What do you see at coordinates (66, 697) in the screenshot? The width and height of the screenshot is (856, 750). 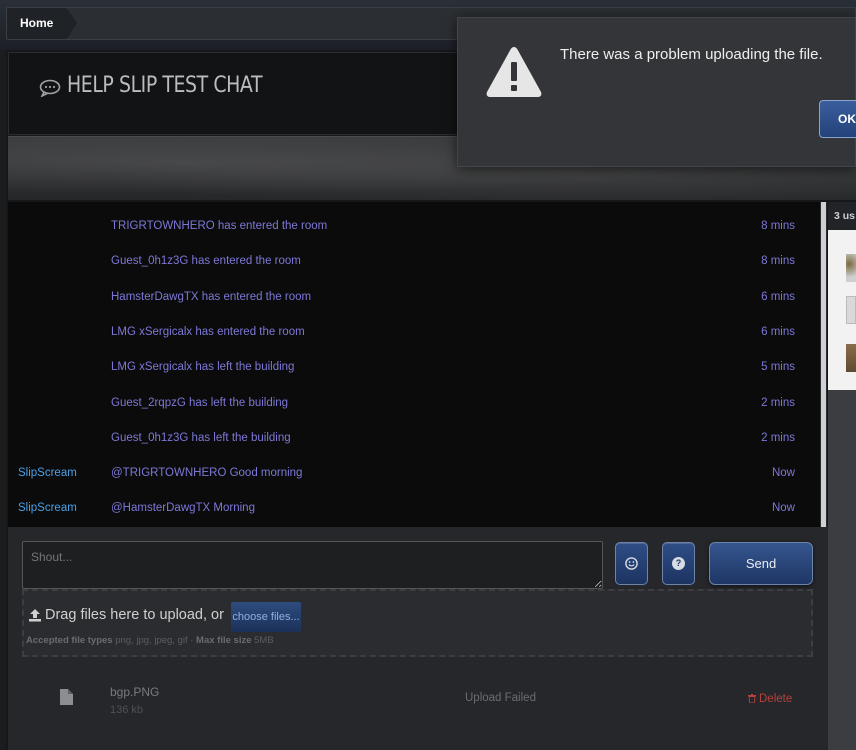 I see `file-icon` at bounding box center [66, 697].